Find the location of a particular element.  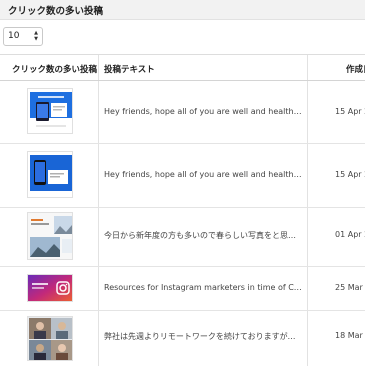

instagram-banner-thumbnail-icon is located at coordinates (50, 288).